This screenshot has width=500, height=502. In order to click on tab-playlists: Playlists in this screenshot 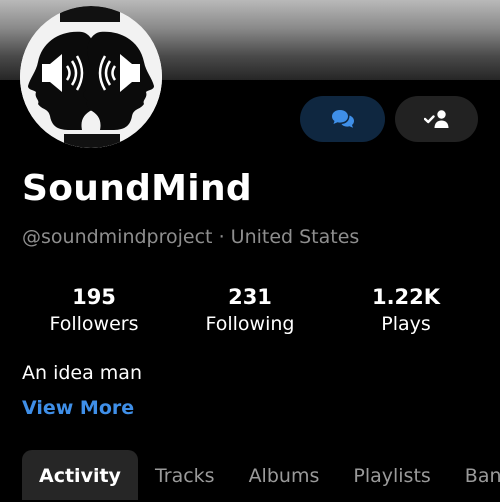, I will do `click(391, 475)`.